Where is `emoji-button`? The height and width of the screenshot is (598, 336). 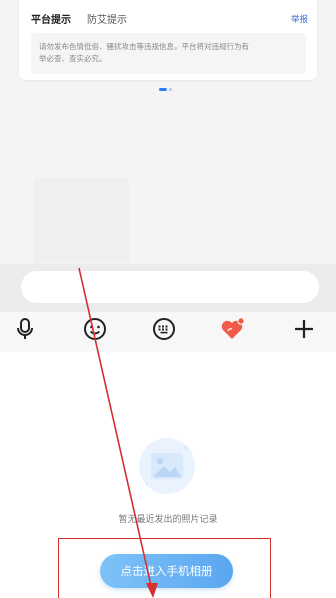
emoji-button is located at coordinates (95, 329).